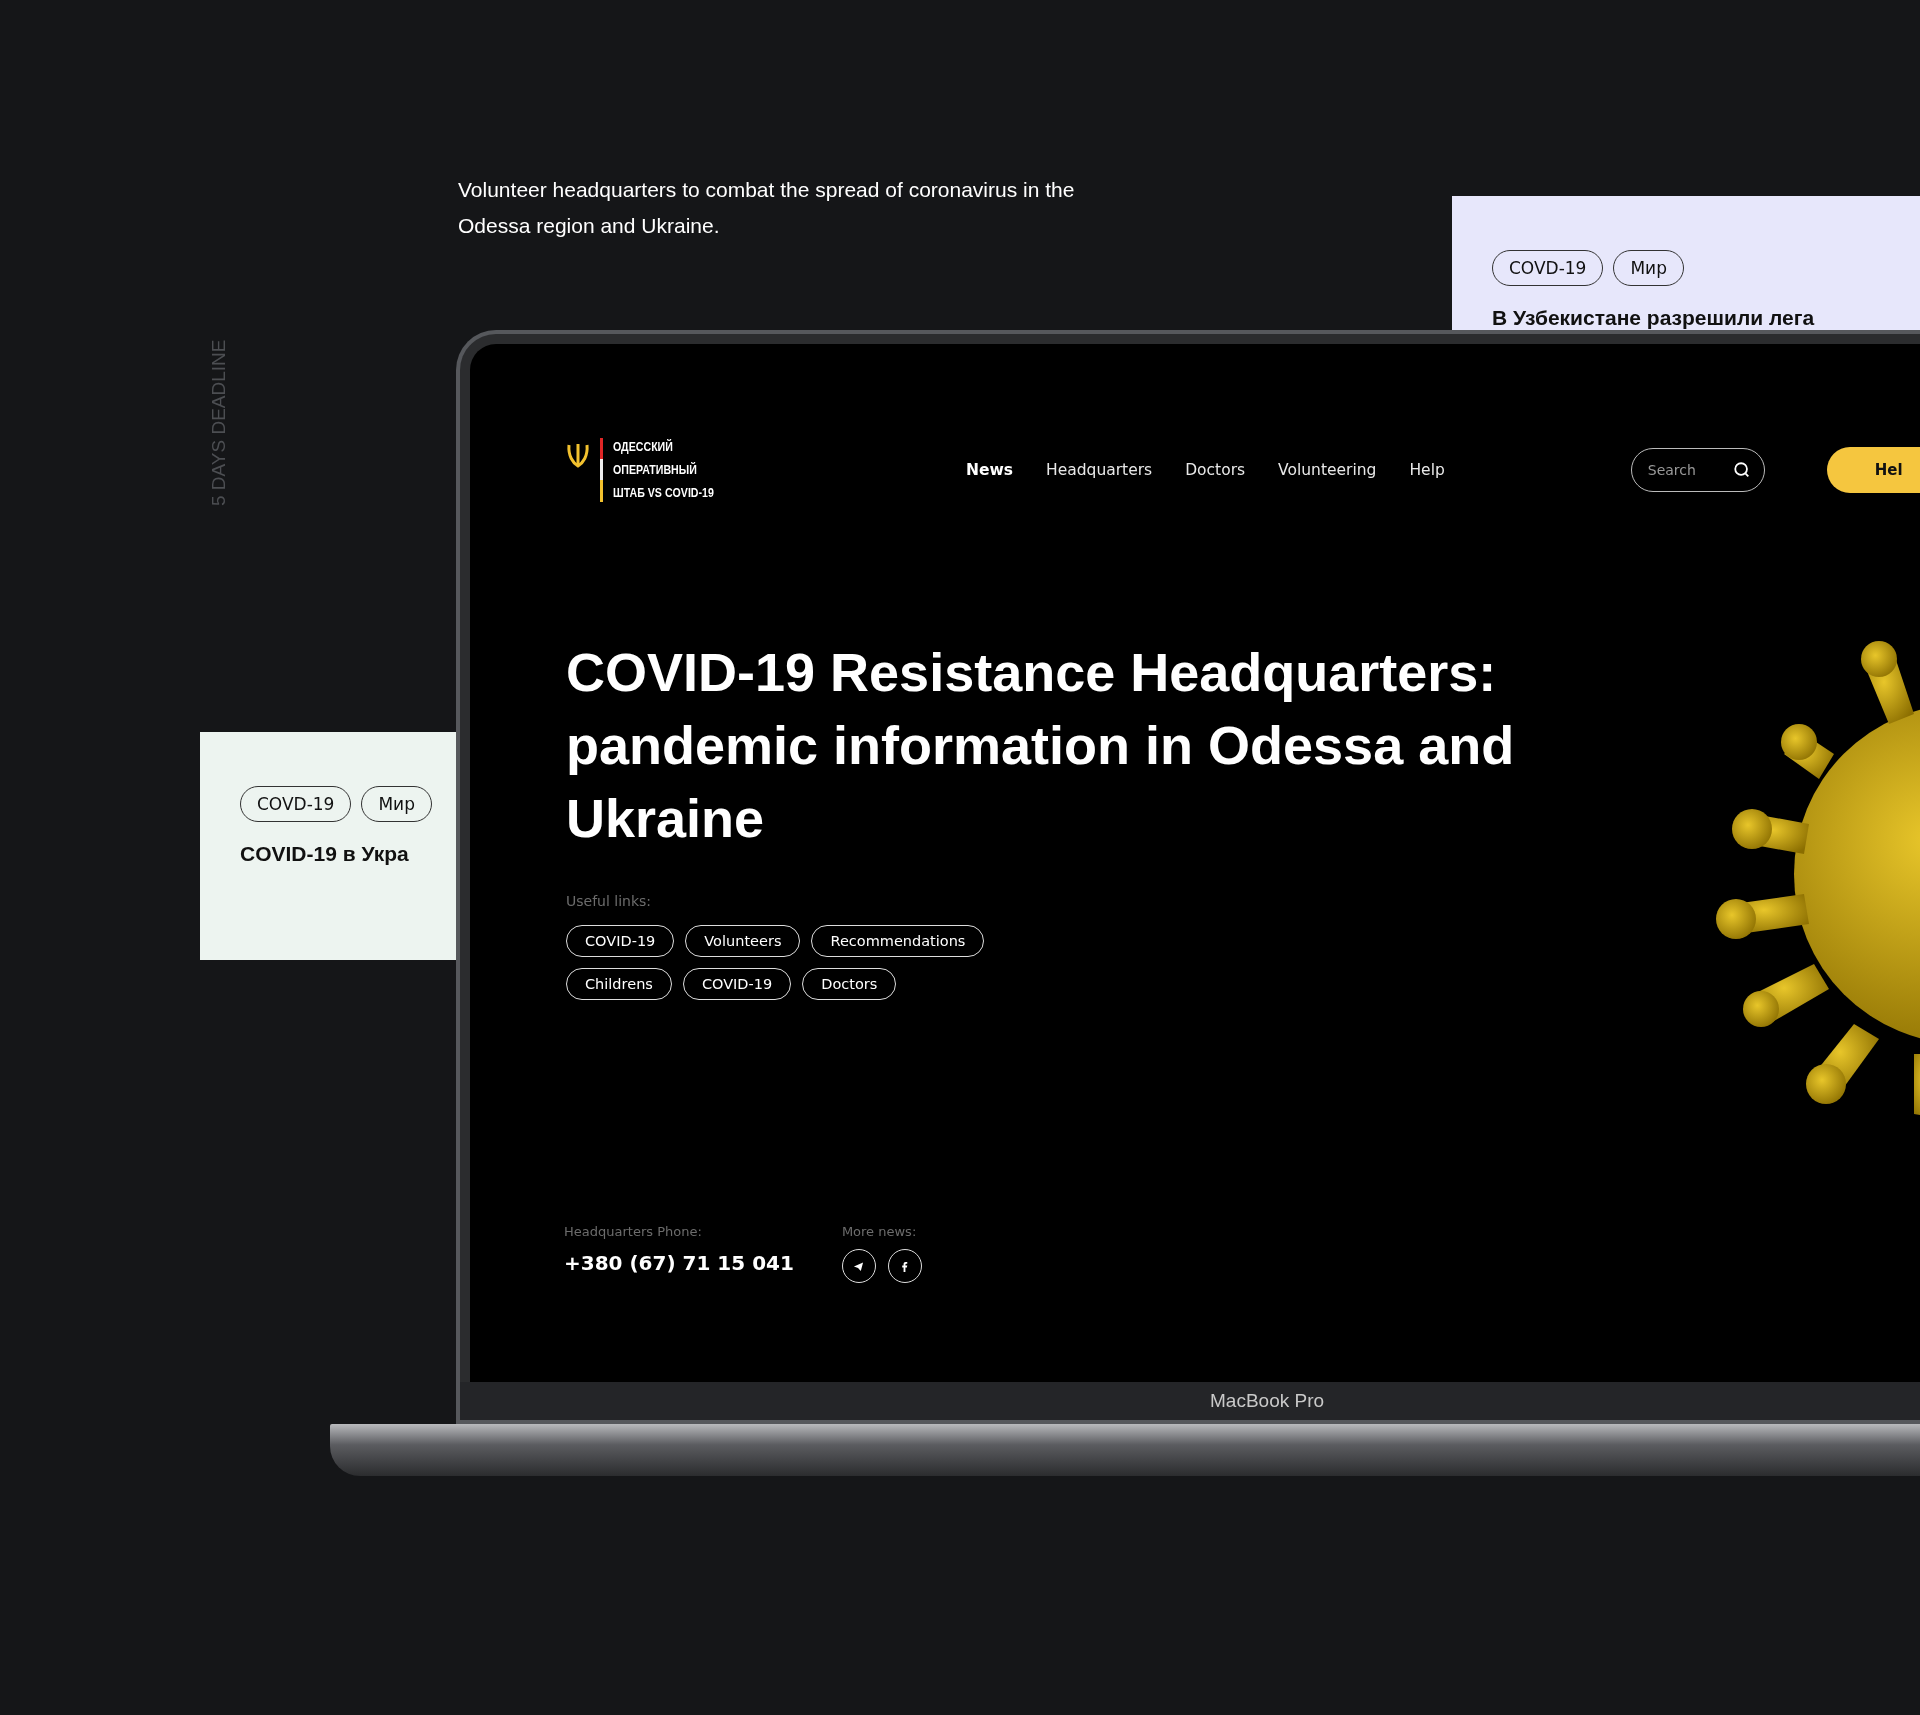  I want to click on card-title: В Узбекистане разрешили лега, so click(1653, 318).